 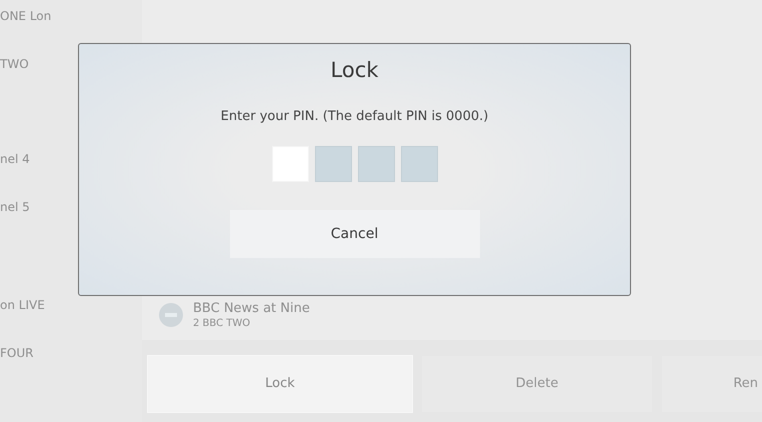 What do you see at coordinates (26, 20) in the screenshot?
I see `channel-item: ONE Lon` at bounding box center [26, 20].